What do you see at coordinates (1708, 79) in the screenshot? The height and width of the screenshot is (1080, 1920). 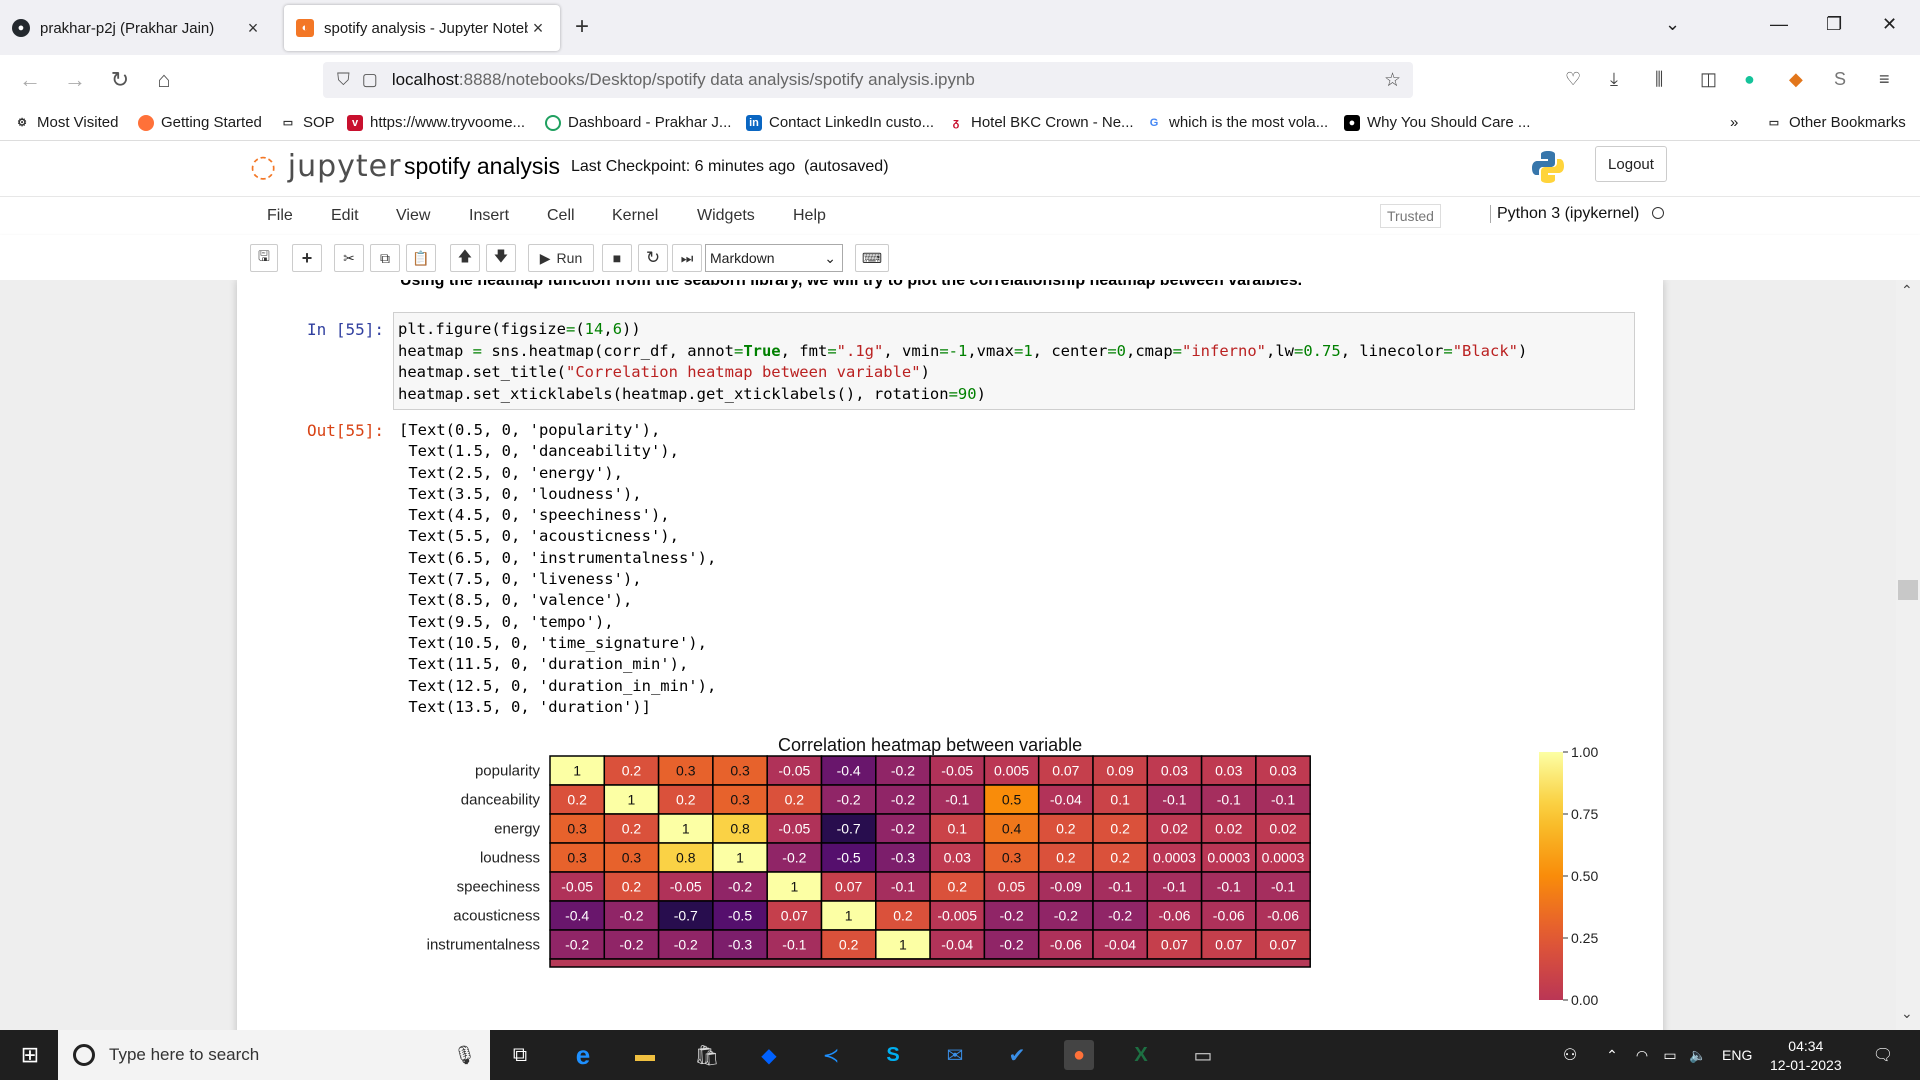 I see `sidebar-icon: ◫` at bounding box center [1708, 79].